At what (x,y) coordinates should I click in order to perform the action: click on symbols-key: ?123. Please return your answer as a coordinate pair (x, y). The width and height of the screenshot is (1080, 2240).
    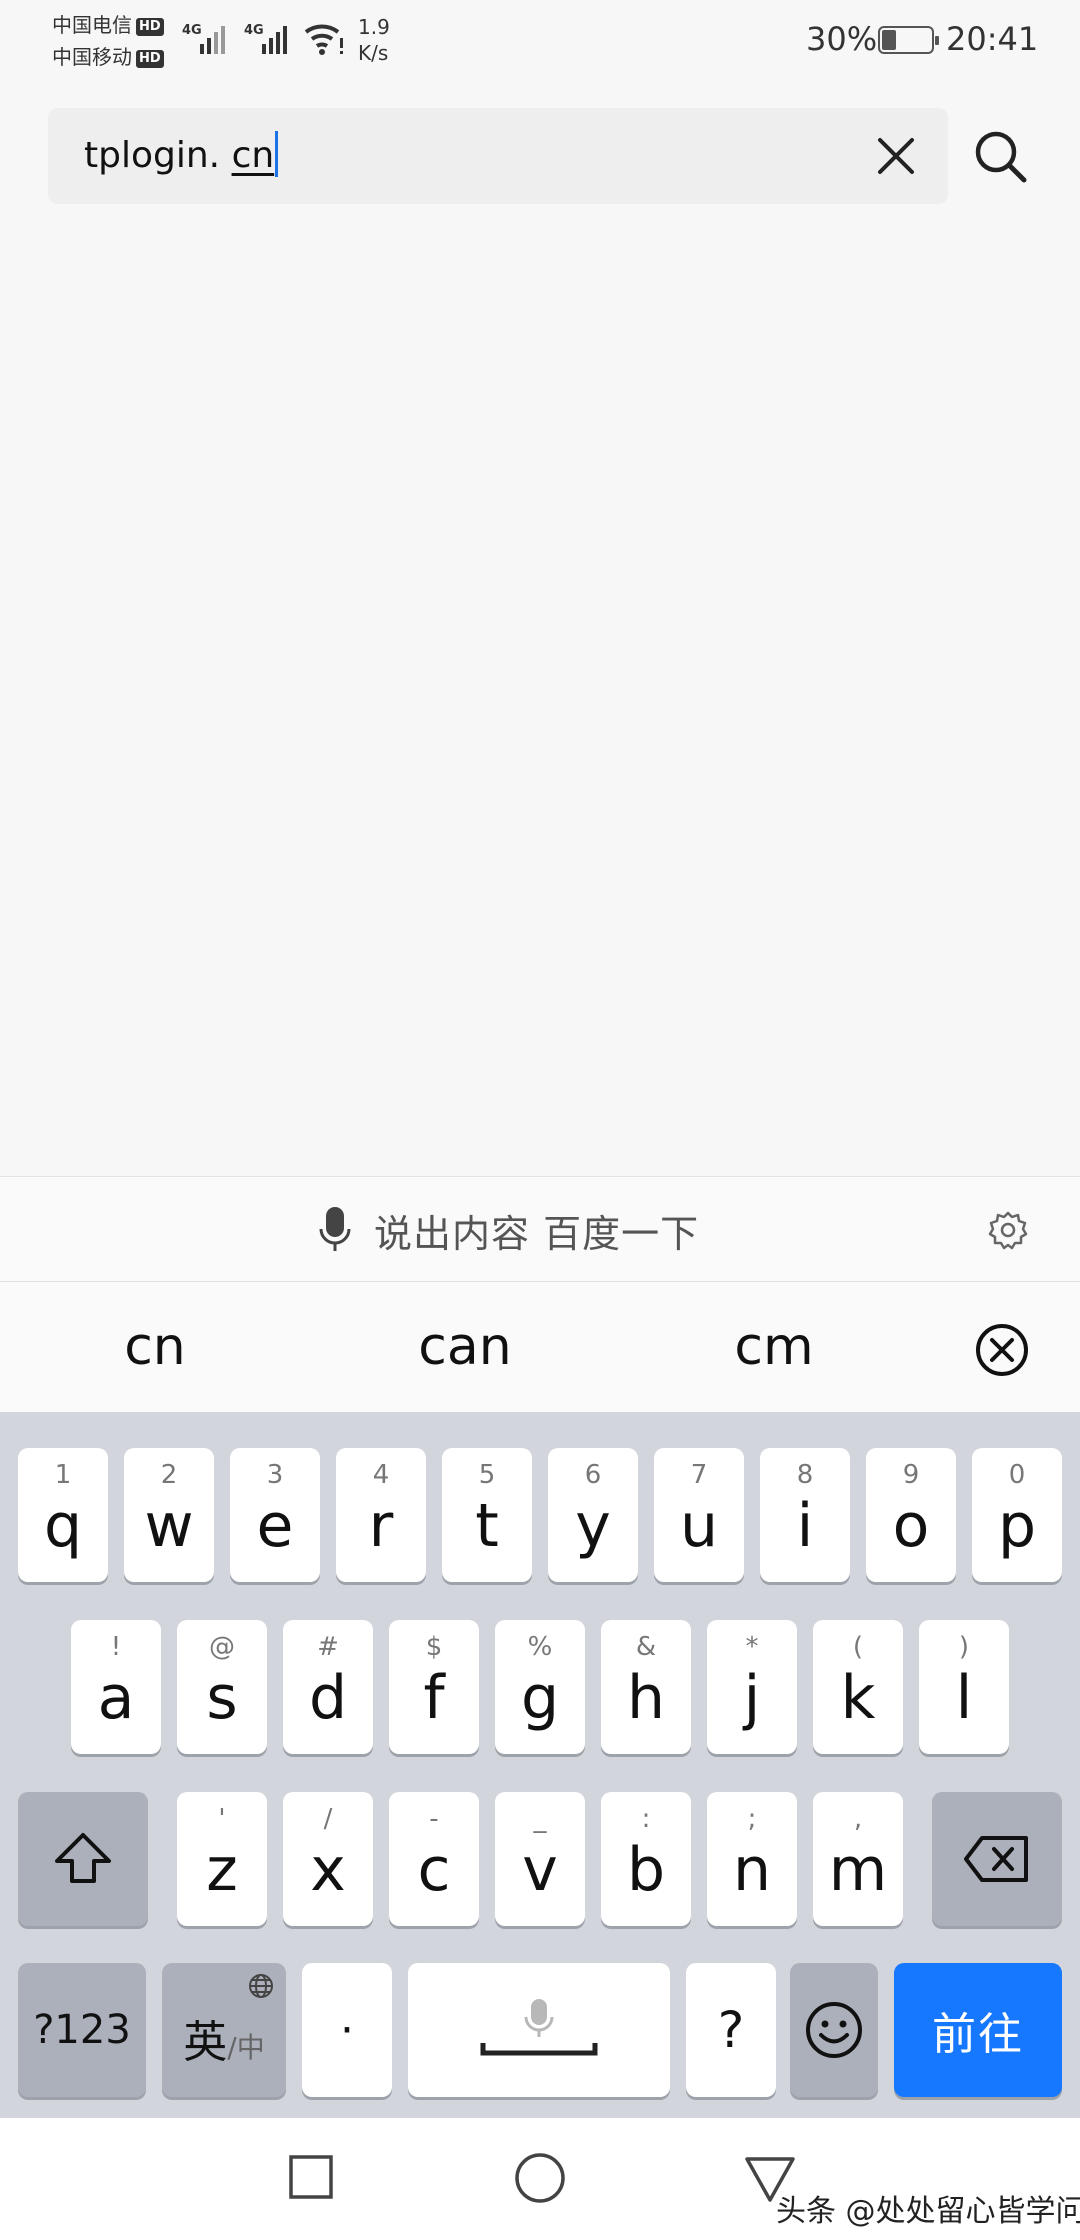
    Looking at the image, I should click on (82, 2030).